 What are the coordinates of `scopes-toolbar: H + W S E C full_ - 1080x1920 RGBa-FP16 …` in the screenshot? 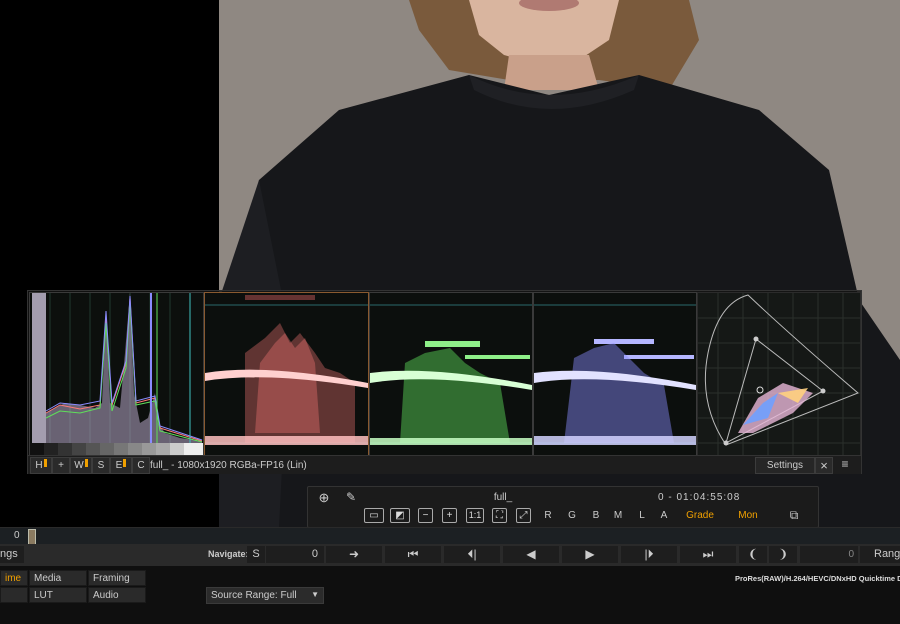 It's located at (444, 464).